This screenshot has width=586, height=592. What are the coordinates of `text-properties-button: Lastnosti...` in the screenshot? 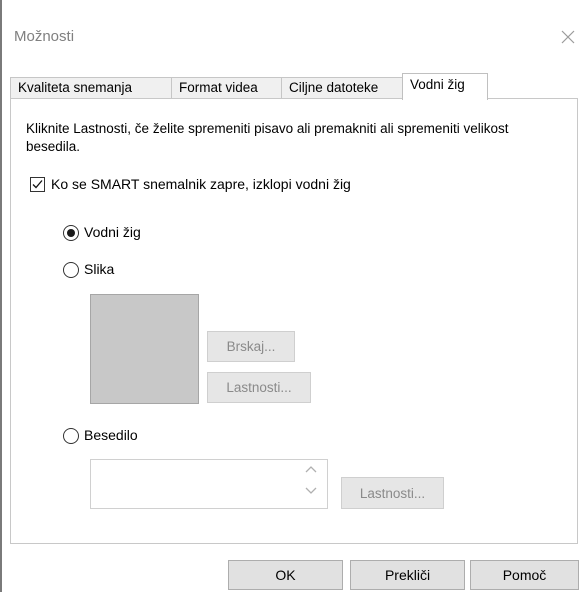 It's located at (392, 493).